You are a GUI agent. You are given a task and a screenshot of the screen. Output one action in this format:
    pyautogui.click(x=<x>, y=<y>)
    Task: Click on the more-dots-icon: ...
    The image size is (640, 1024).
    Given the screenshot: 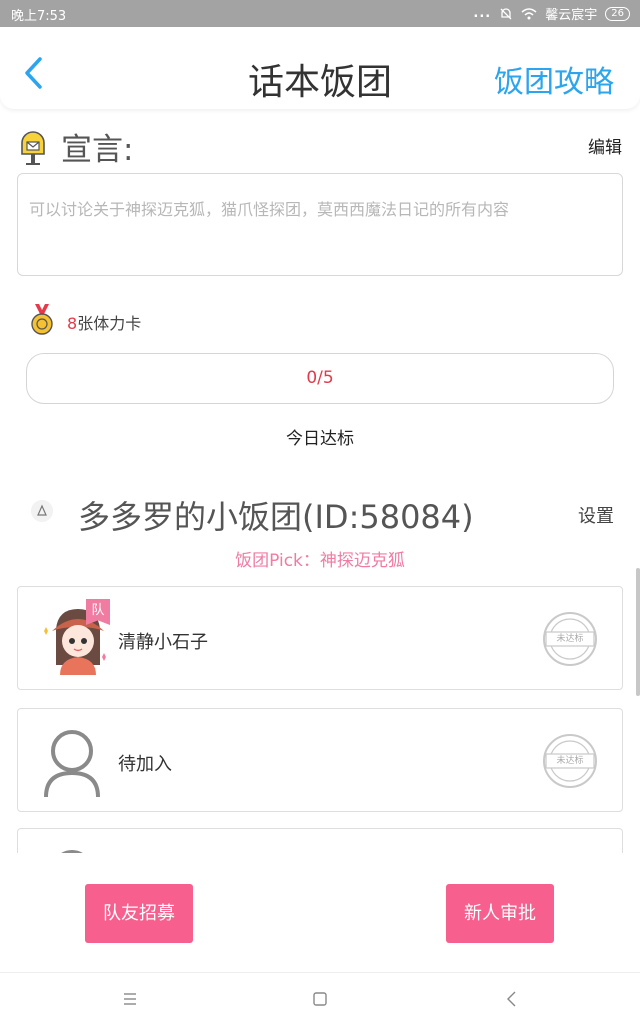 What is the action you would take?
    pyautogui.click(x=482, y=13)
    